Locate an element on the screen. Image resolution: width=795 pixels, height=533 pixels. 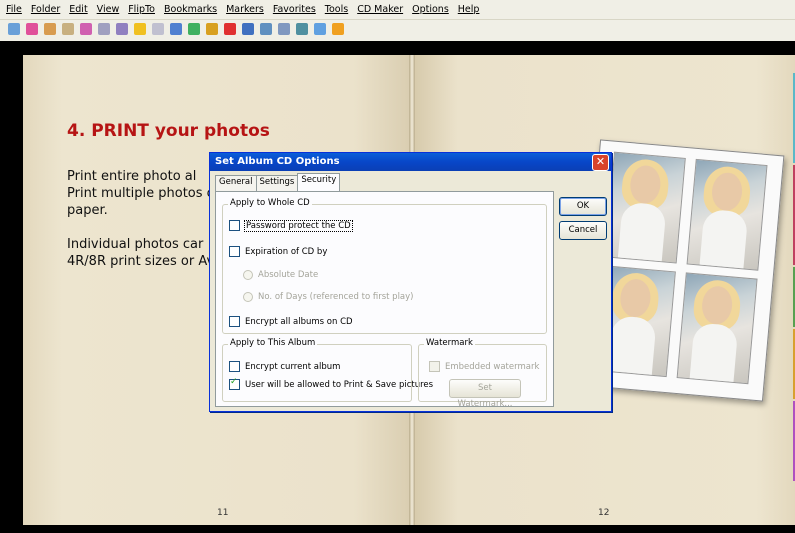
password-checkbox: Password protect the CD is located at coordinates (291, 225).